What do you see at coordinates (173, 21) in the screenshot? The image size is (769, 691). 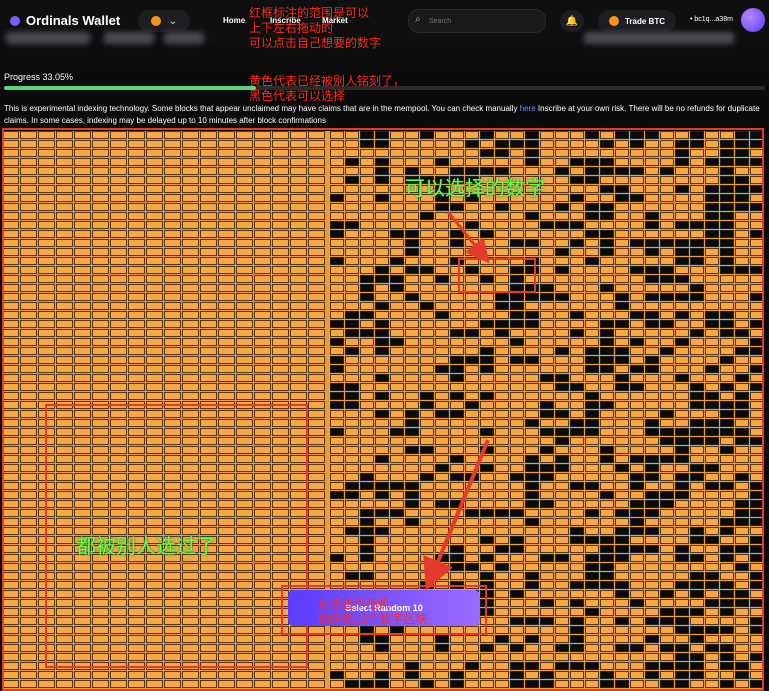 I see `chevron-down-icon: ⌄` at bounding box center [173, 21].